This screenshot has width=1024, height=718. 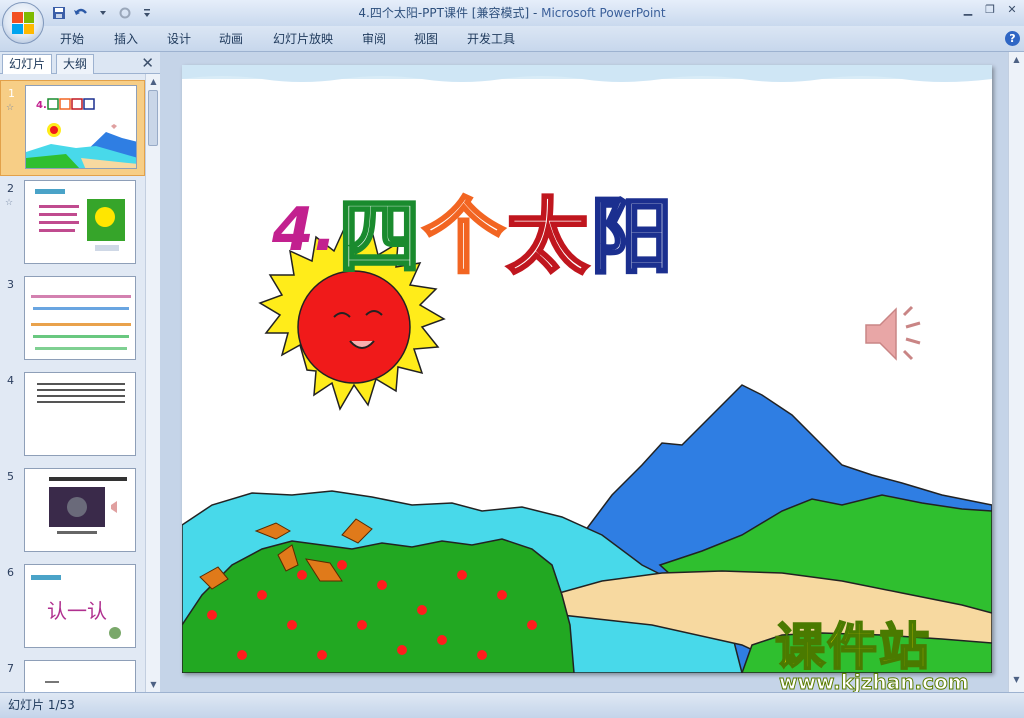 I want to click on scroll-up-icon: ▲, so click(x=153, y=81).